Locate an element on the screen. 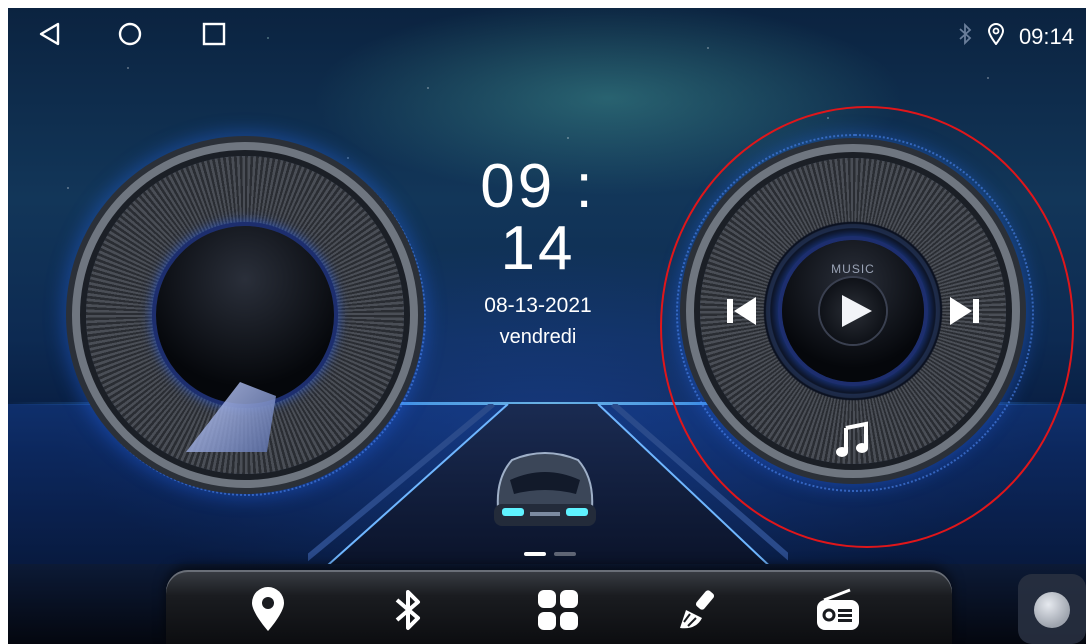 This screenshot has width=1086, height=644. apps-button is located at coordinates (558, 610).